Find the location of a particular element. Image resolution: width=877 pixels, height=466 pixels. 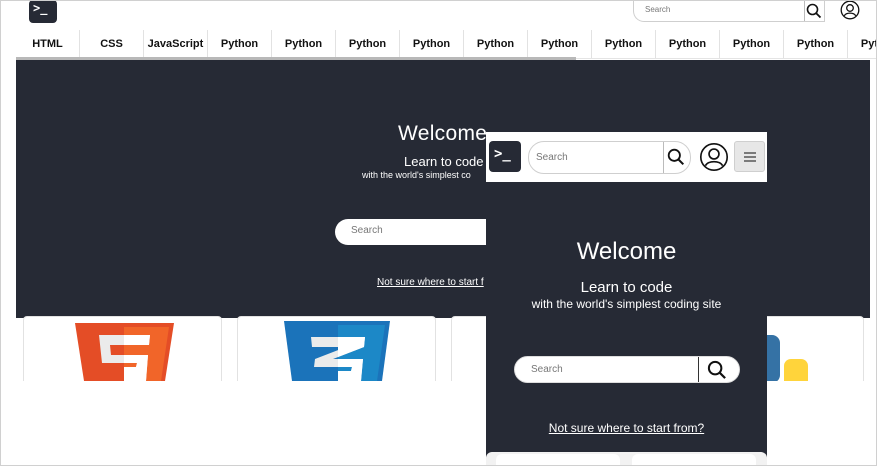

card-html is located at coordinates (122, 348).